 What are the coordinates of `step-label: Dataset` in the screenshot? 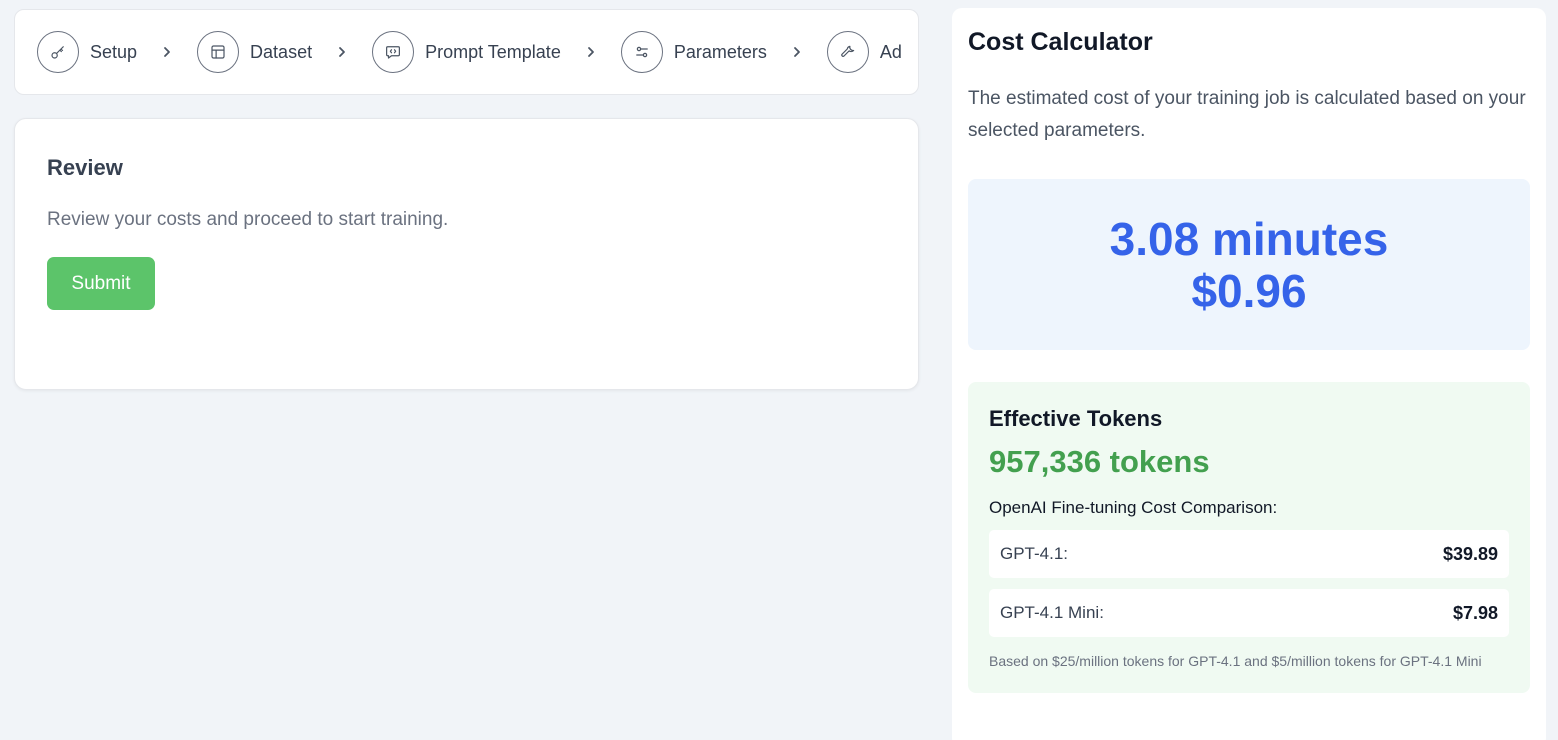 It's located at (281, 51).